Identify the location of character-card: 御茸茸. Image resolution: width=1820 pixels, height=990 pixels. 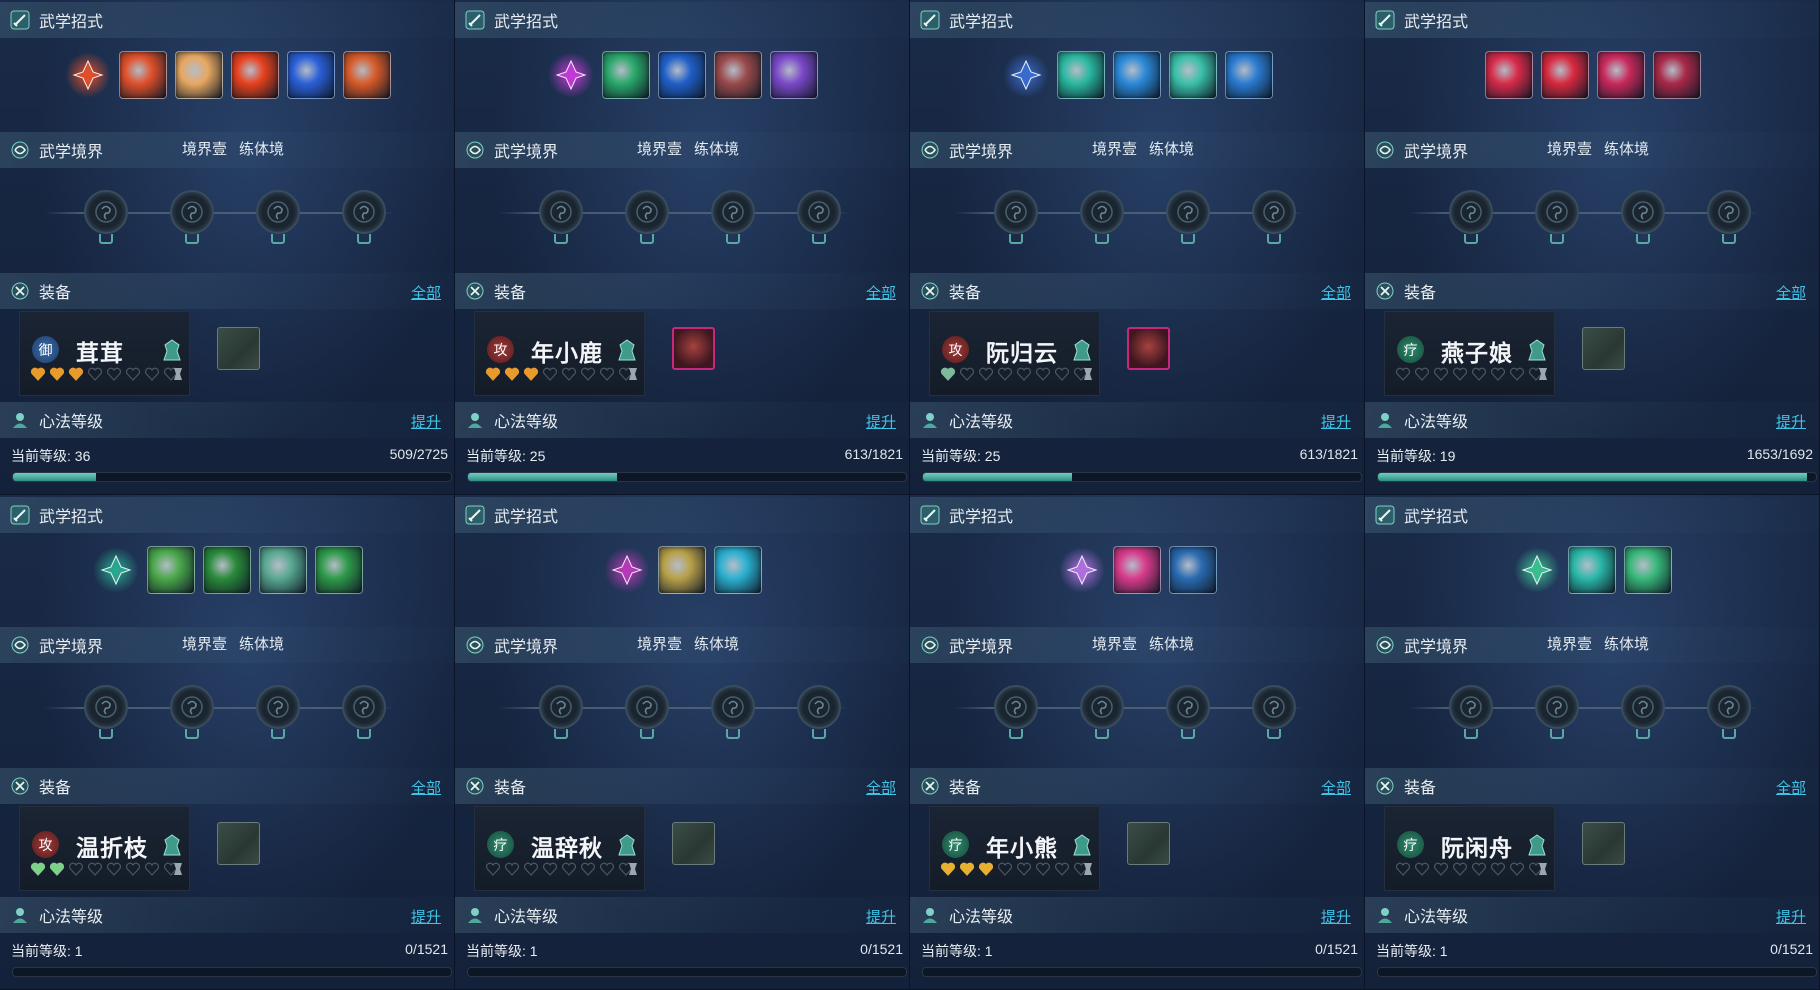
(104, 353).